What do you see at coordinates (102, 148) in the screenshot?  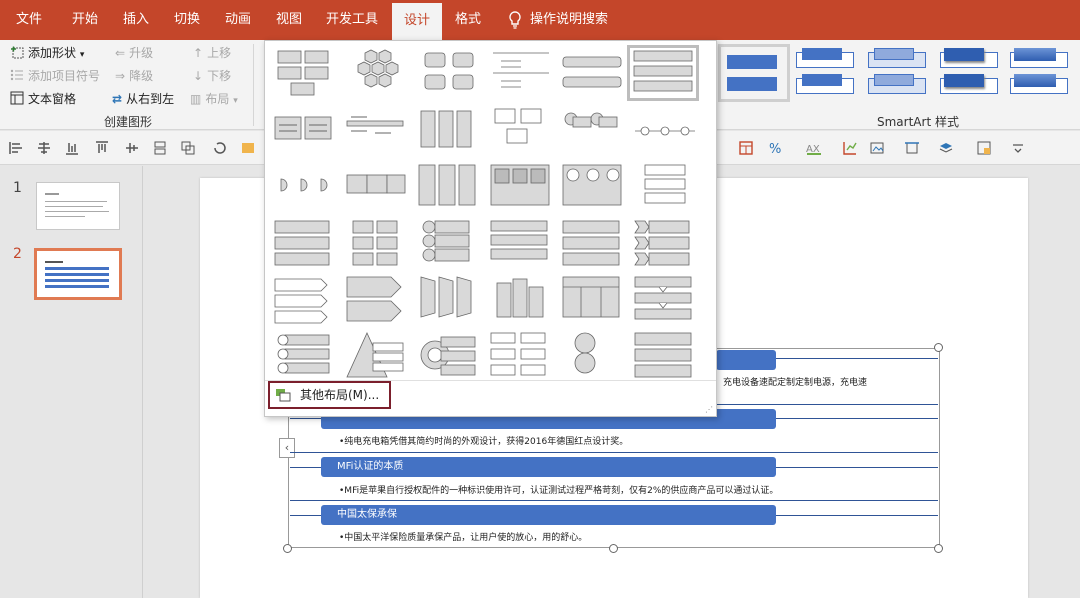 I see `align-top-icon` at bounding box center [102, 148].